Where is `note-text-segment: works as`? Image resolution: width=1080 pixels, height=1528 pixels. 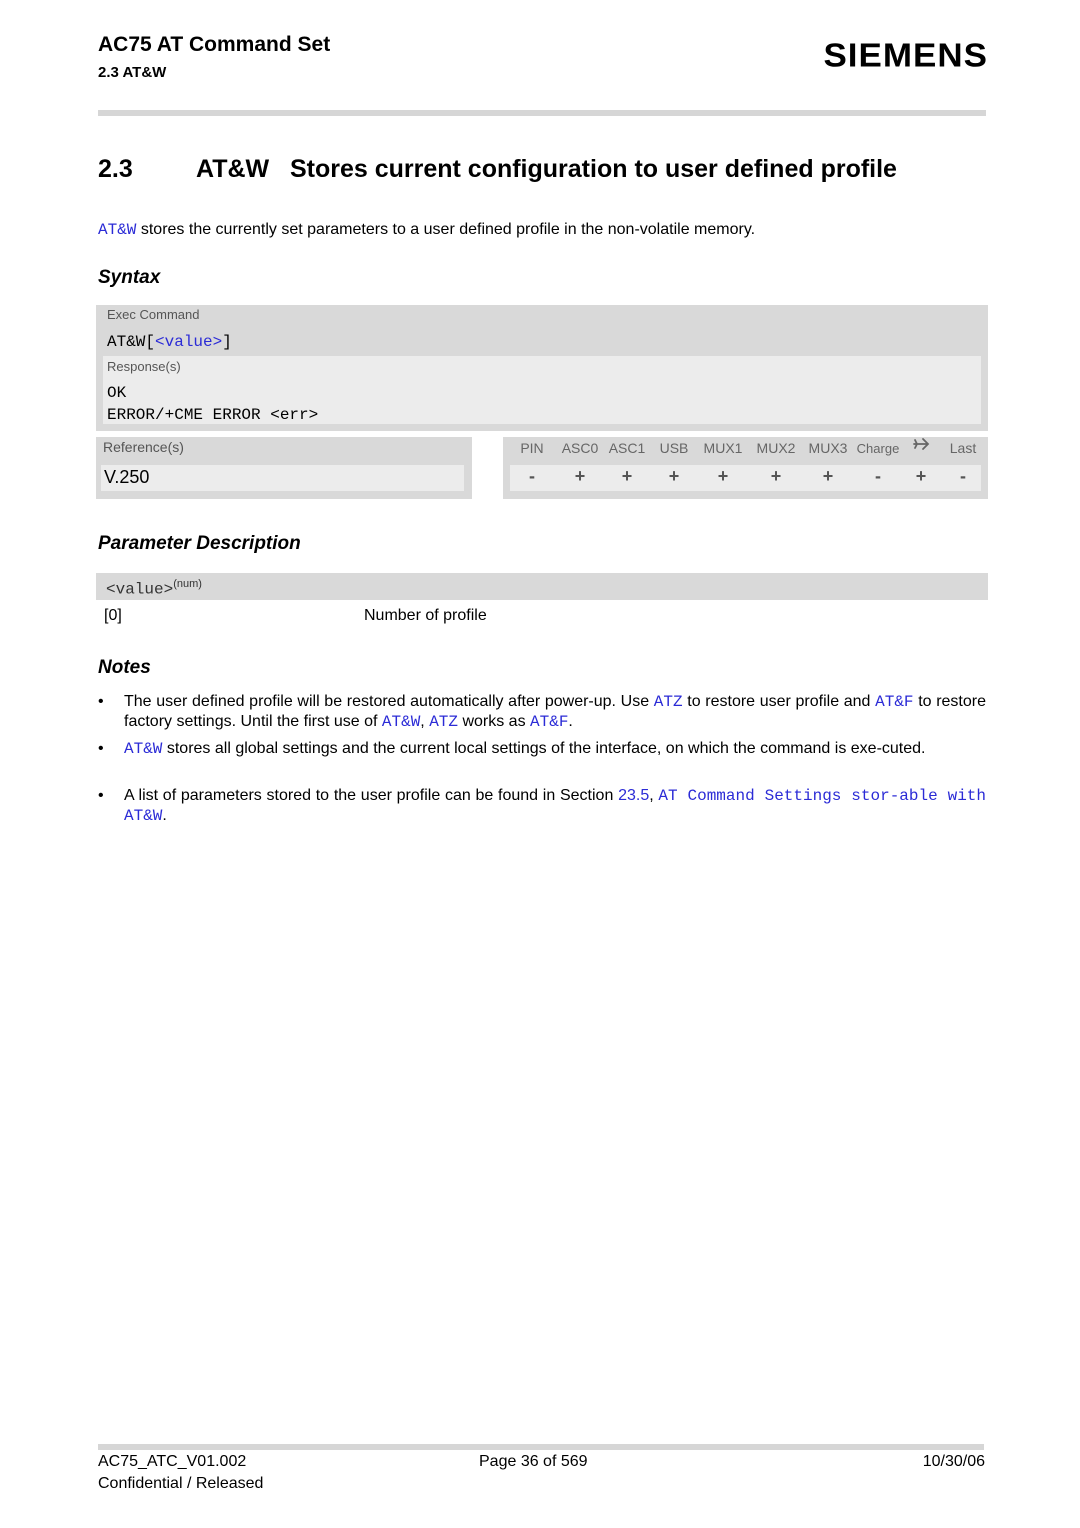 note-text-segment: works as is located at coordinates (494, 721).